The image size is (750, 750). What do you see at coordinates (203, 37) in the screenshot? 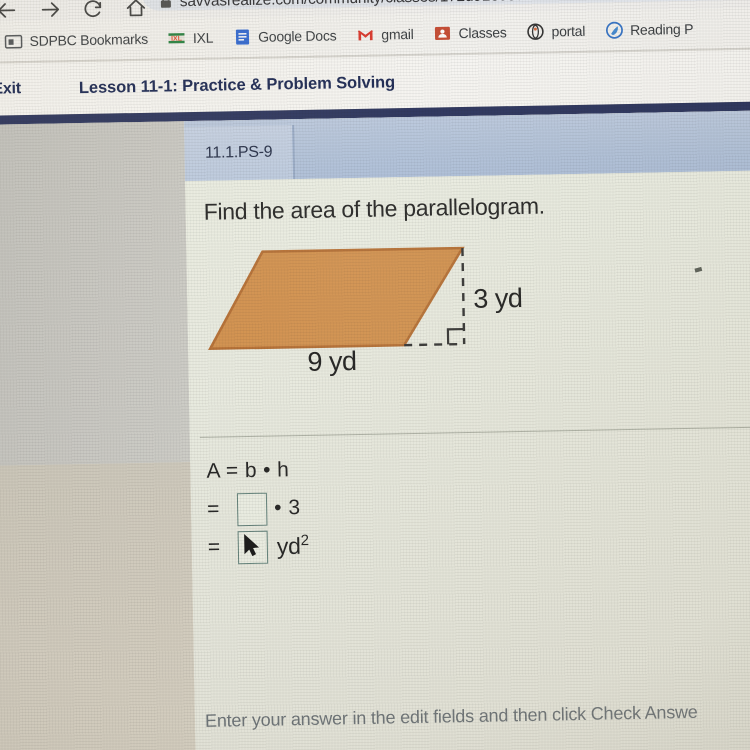
I see `bookmark-label: IXL` at bounding box center [203, 37].